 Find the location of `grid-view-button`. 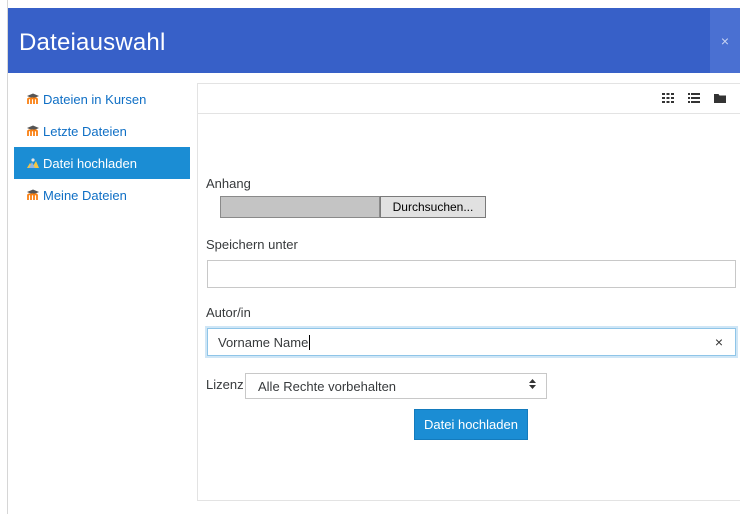

grid-view-button is located at coordinates (668, 98).